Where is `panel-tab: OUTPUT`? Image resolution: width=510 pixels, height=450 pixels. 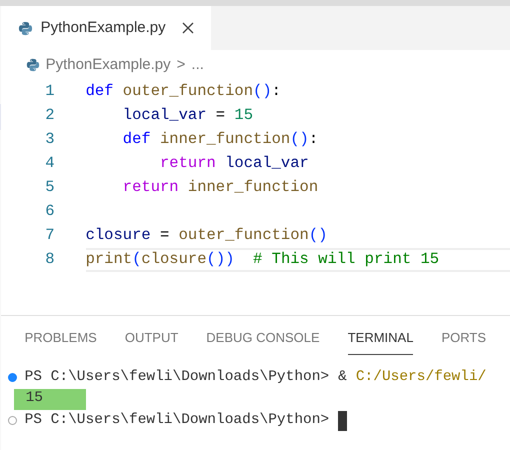
panel-tab: OUTPUT is located at coordinates (151, 341).